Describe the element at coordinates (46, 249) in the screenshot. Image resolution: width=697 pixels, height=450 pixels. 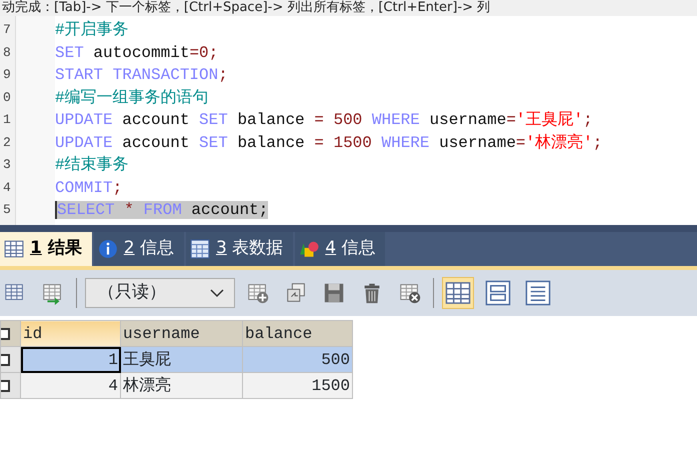
I see `result-tab: 1 结果` at that location.